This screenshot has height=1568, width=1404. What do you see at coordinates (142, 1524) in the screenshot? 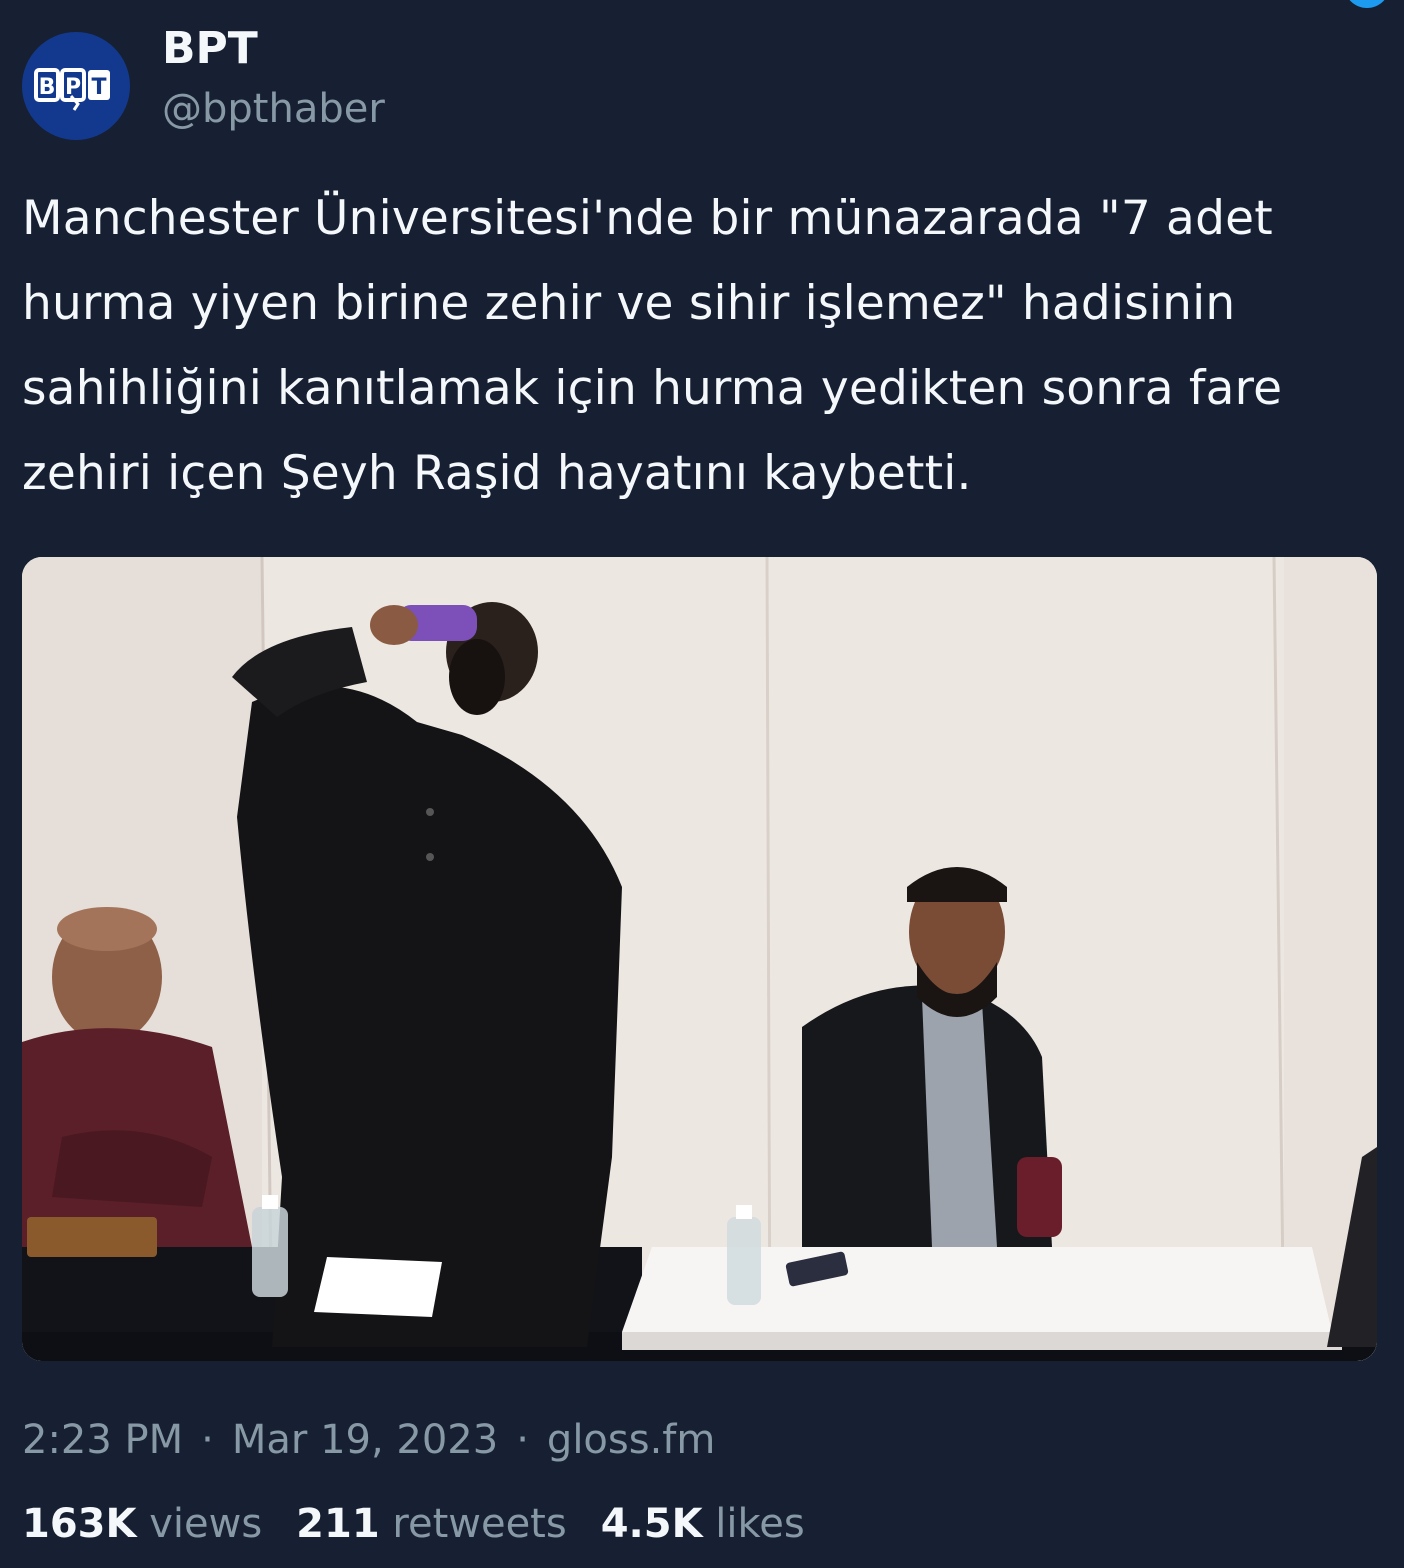
I see `views-stat: 163K views` at bounding box center [142, 1524].